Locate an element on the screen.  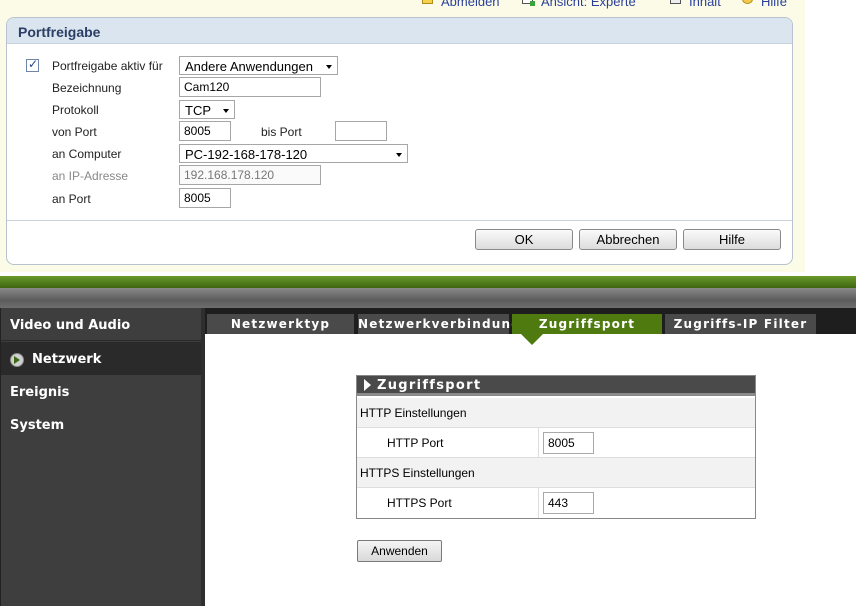
http-port-label: HTTP Port is located at coordinates (415, 443).